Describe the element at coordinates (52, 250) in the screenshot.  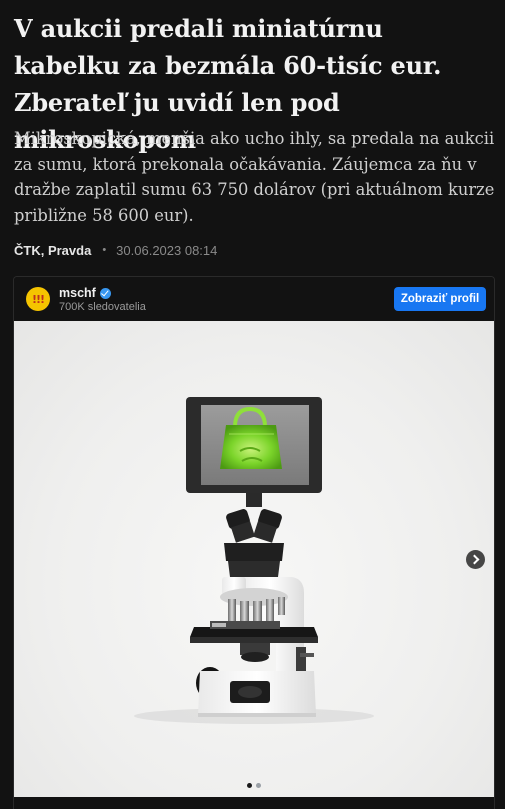
I see `byline-author: ČTK, Pravda` at that location.